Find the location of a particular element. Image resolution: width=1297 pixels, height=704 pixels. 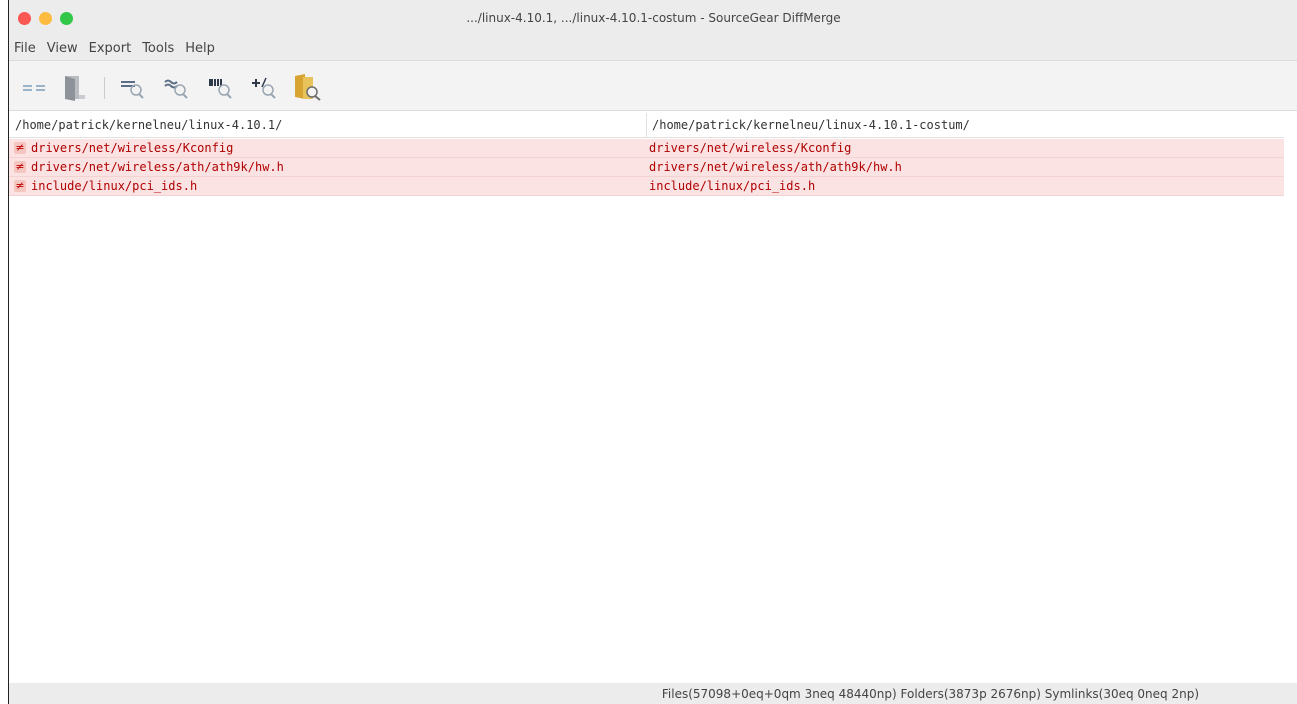

folder-search-icon is located at coordinates (307, 87).